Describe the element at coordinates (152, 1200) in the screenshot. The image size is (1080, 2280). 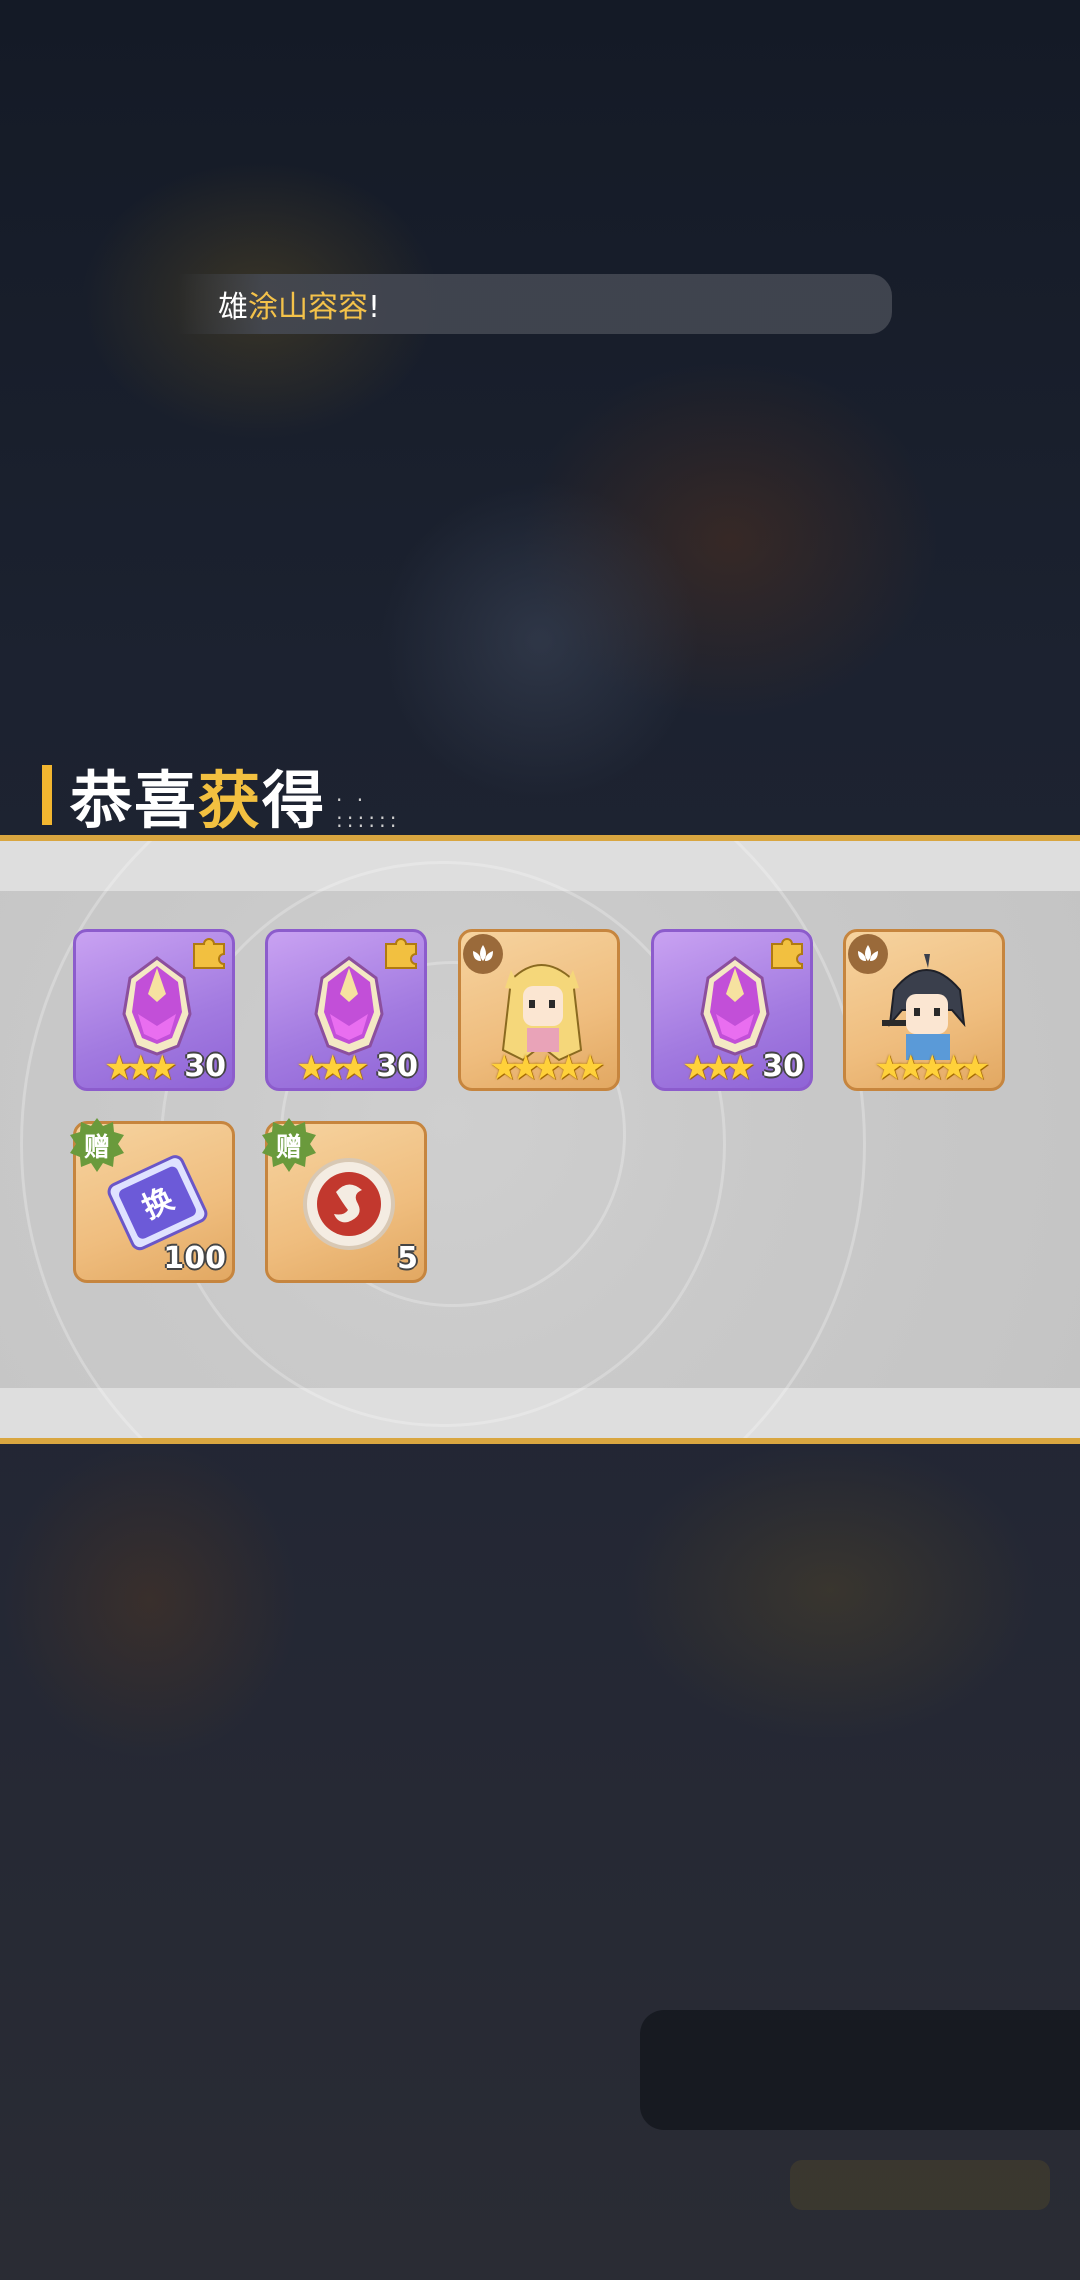
I see `reward-item-exchange-ticket: 换 赠 100` at that location.